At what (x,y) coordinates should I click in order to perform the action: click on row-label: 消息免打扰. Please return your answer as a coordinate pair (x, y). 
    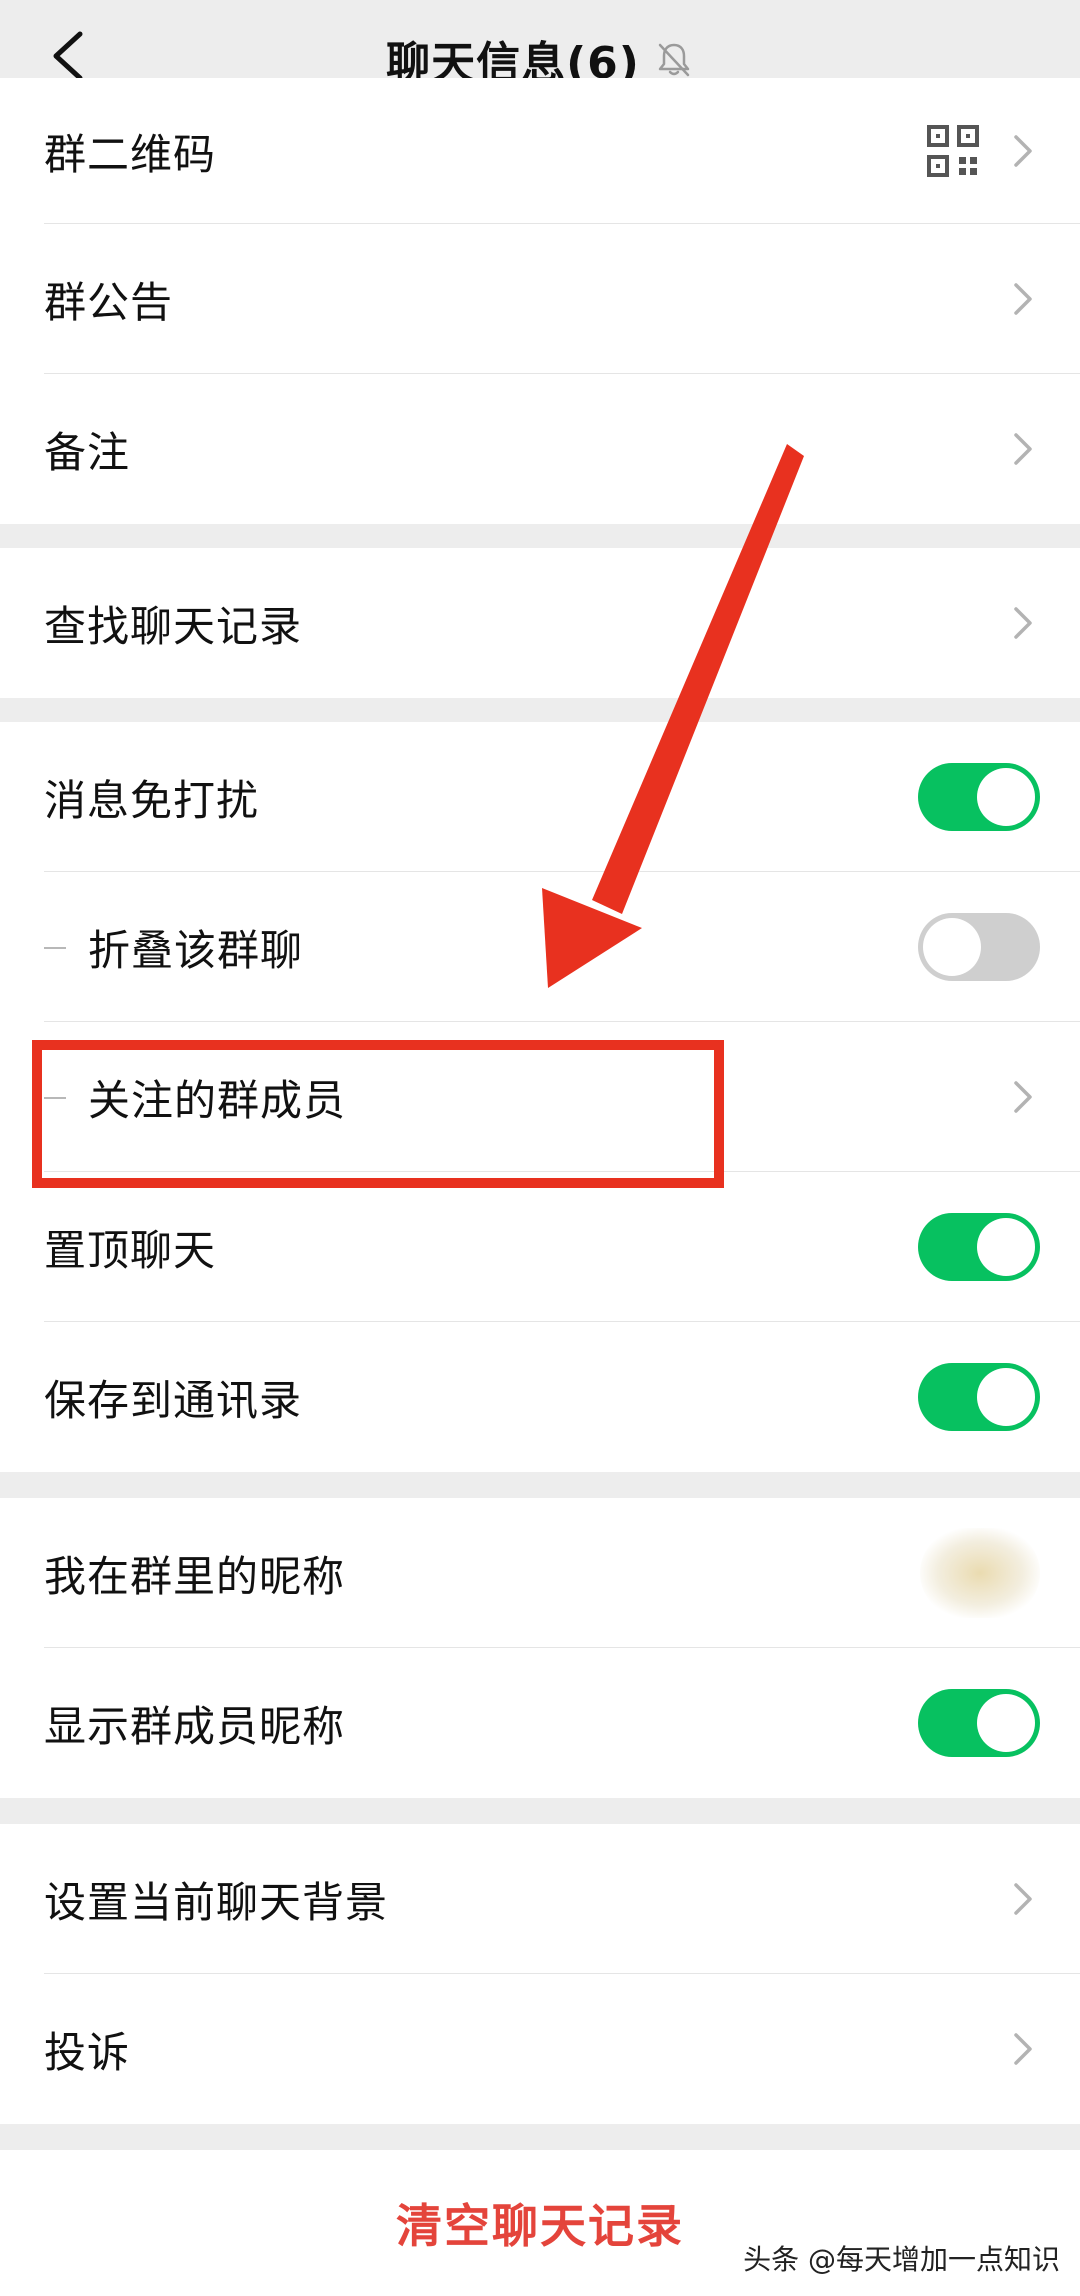
    Looking at the image, I should click on (152, 800).